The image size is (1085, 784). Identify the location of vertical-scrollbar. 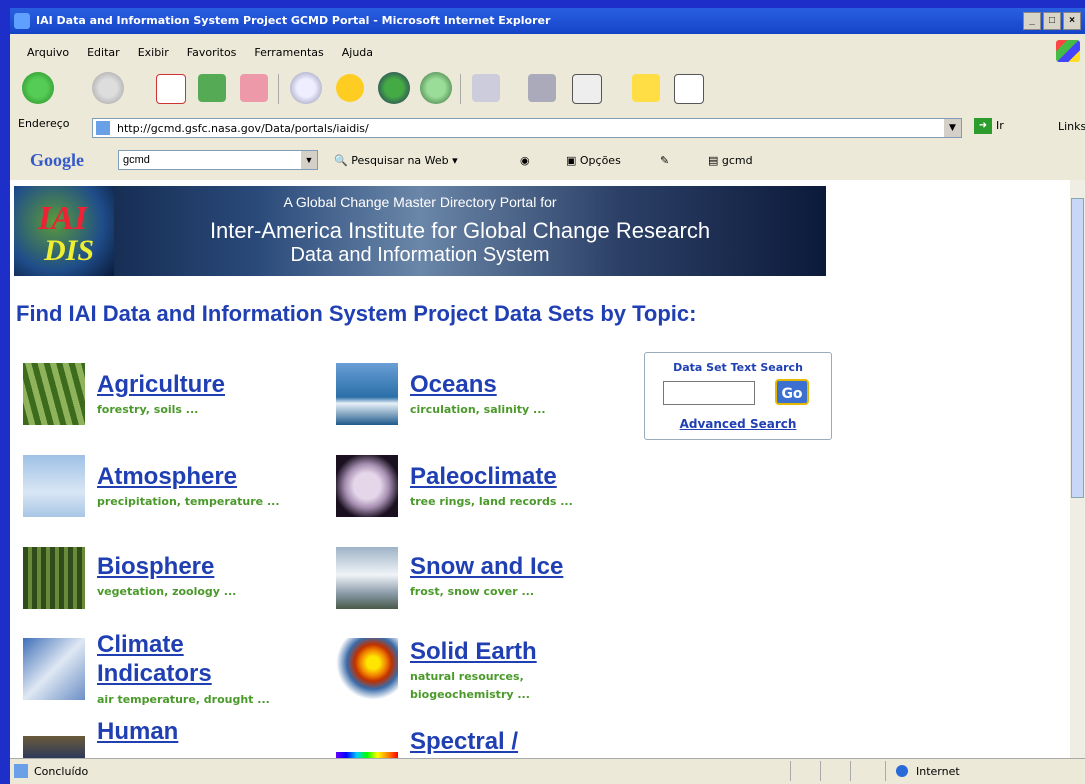
(1077, 469).